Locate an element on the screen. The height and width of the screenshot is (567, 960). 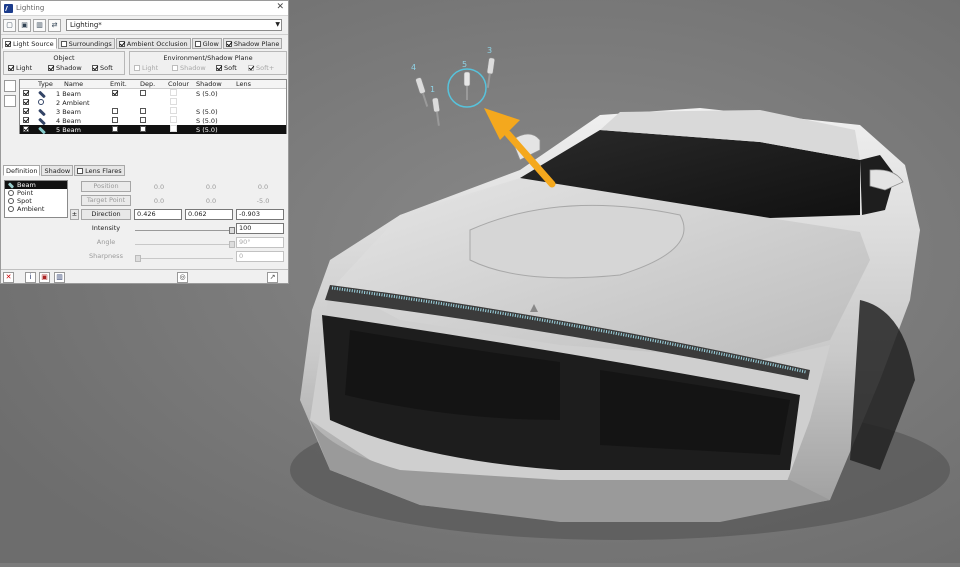
save-icon: ▣ is located at coordinates (24, 25).